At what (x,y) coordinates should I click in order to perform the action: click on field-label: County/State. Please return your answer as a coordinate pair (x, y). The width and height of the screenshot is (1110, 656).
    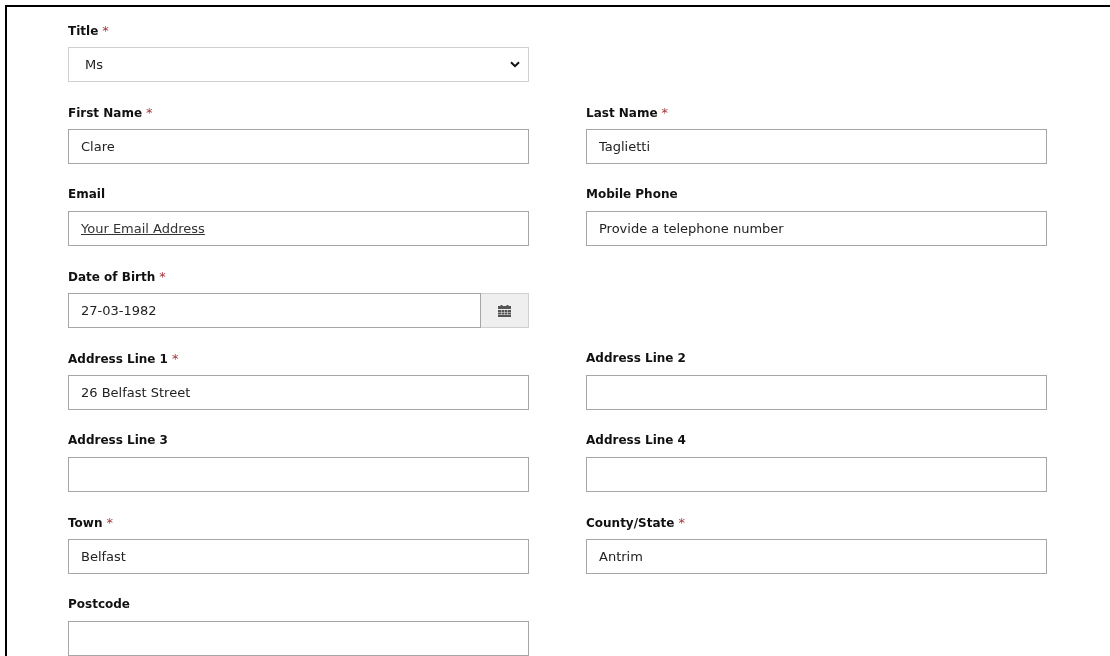
    Looking at the image, I should click on (630, 523).